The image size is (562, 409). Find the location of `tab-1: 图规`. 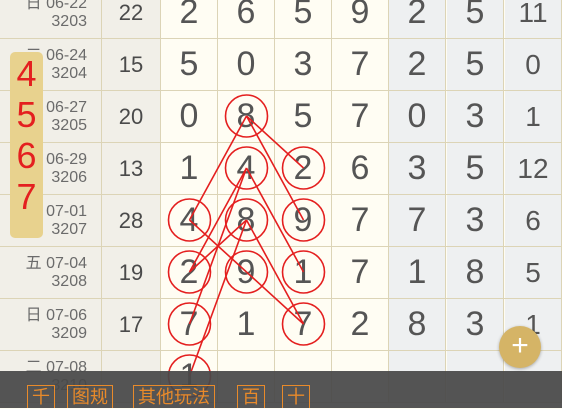

tab-1: 图规 is located at coordinates (90, 396).